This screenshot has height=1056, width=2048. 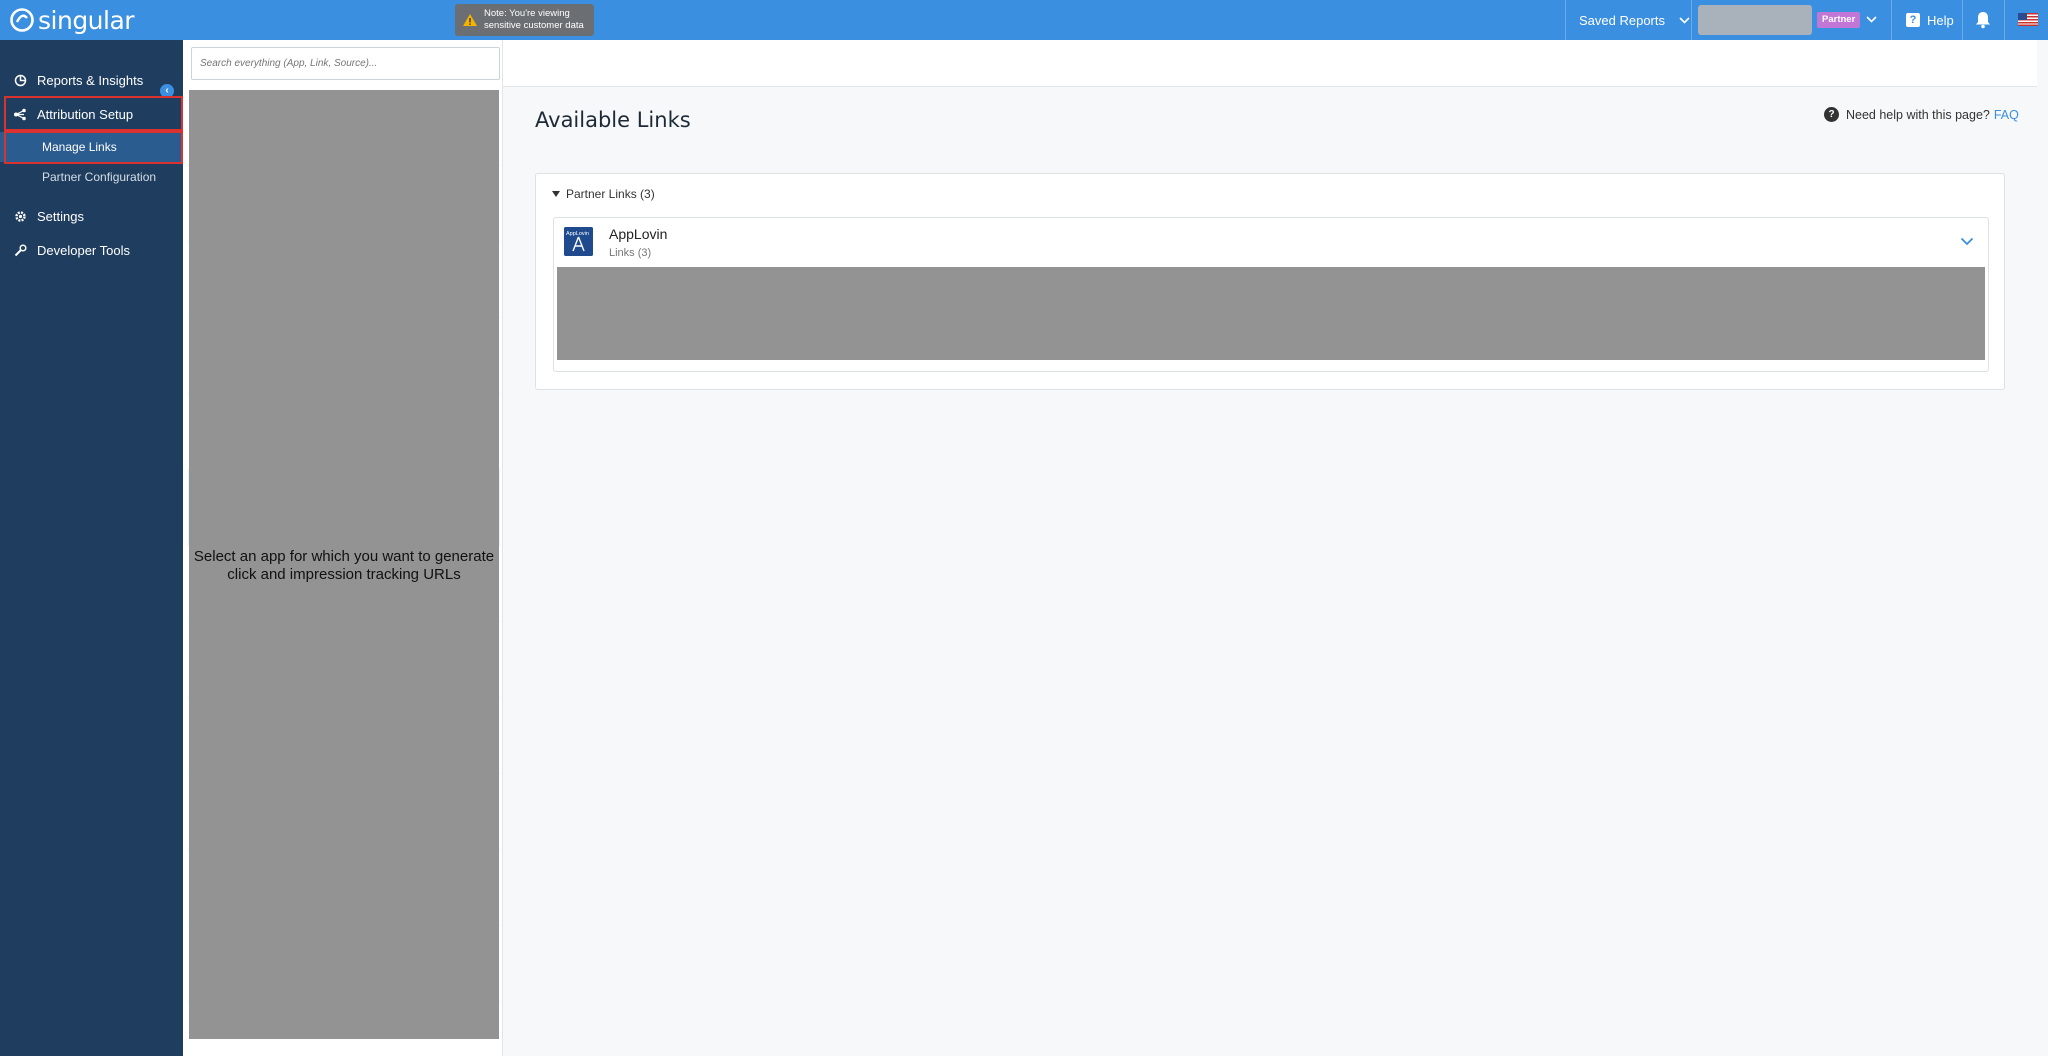 I want to click on help-label: Help, so click(x=1940, y=20).